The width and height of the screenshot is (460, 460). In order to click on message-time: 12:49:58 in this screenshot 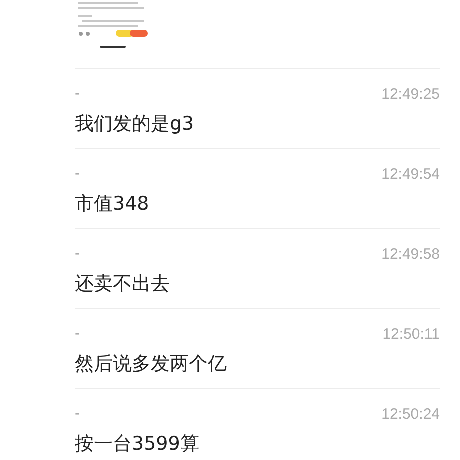, I will do `click(411, 254)`.